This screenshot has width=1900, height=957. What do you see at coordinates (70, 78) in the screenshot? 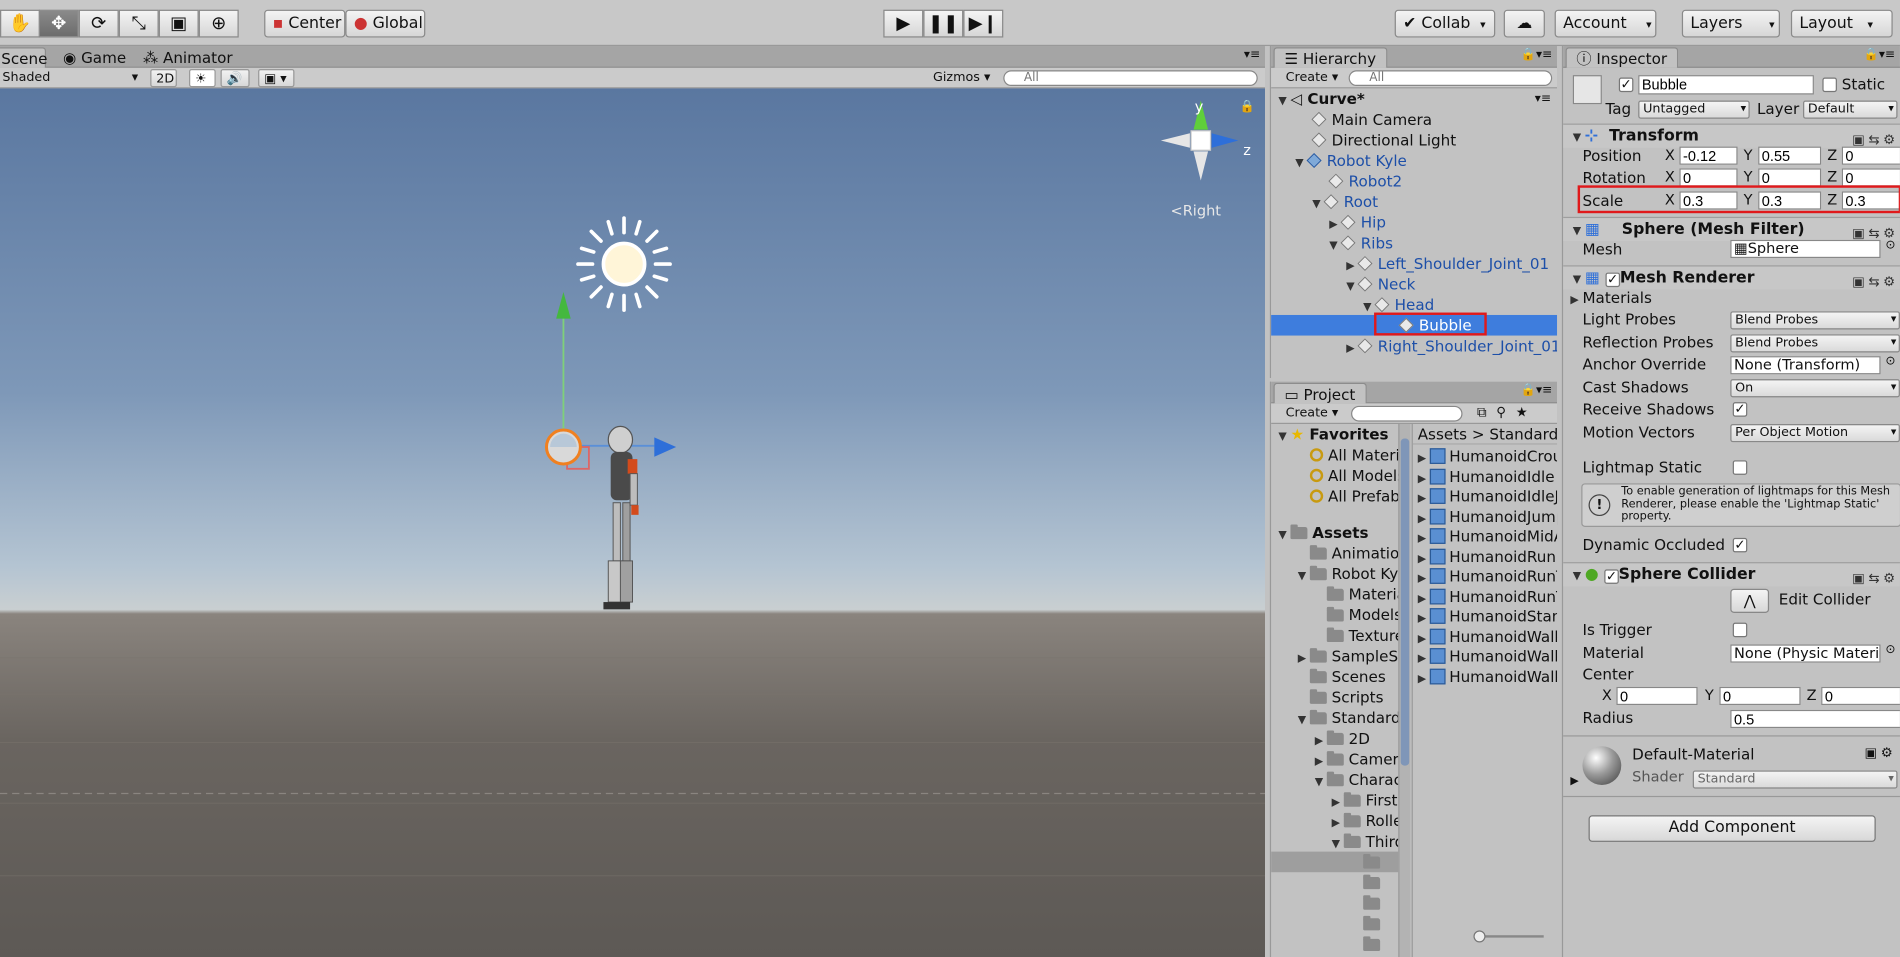
I see `shading-mode-dropdown: Shaded ▾` at bounding box center [70, 78].